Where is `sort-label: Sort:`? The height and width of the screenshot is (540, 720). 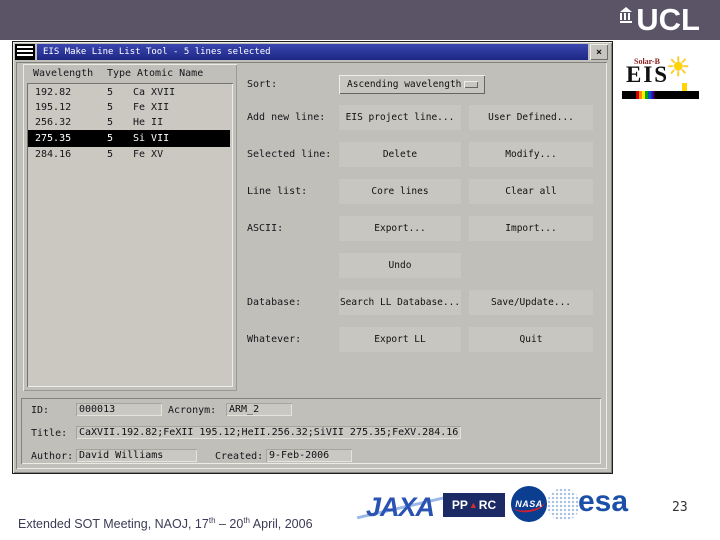
sort-label: Sort: is located at coordinates (262, 84).